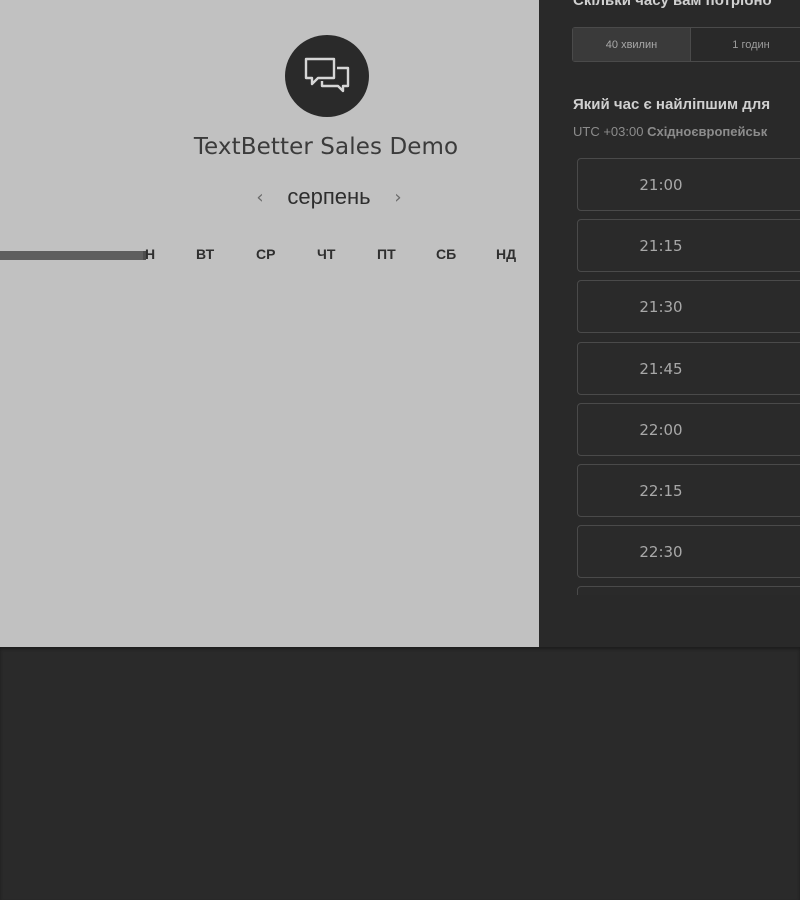 The image size is (800, 900). Describe the element at coordinates (326, 147) in the screenshot. I see `page-title: TextBetter Sales Demo` at that location.